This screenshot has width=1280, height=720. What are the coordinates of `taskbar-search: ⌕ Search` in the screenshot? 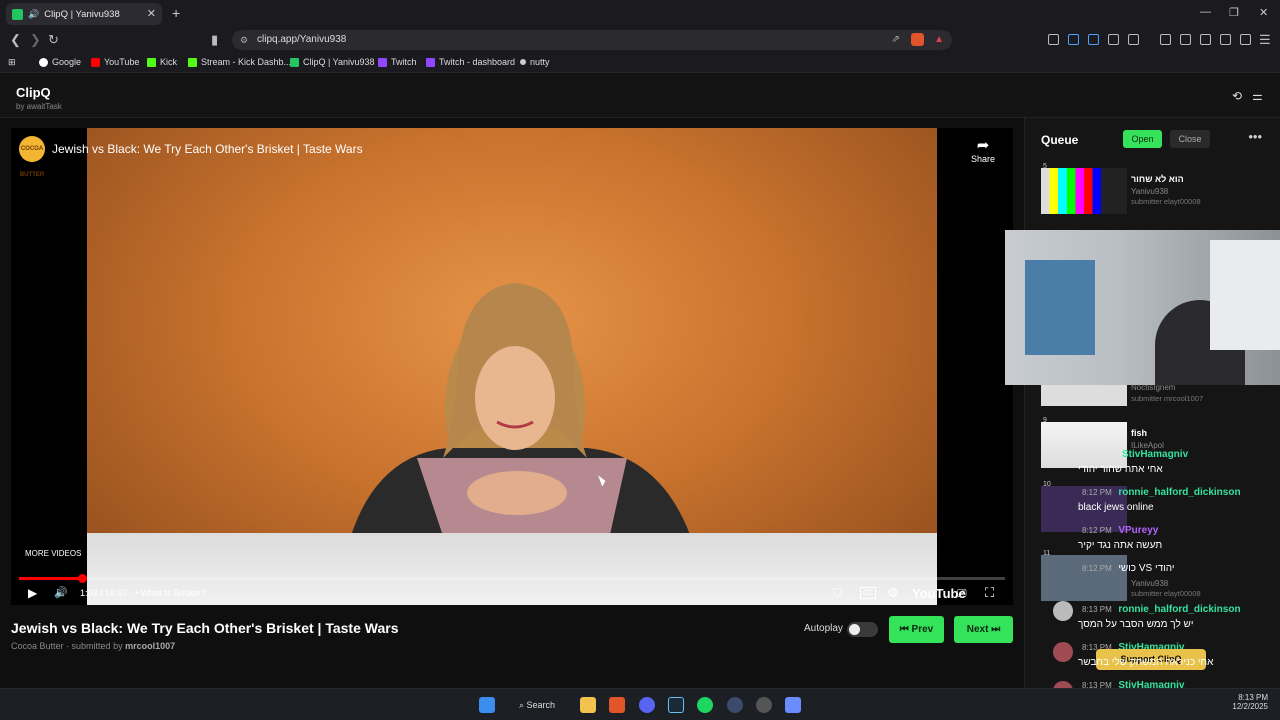 It's located at (538, 705).